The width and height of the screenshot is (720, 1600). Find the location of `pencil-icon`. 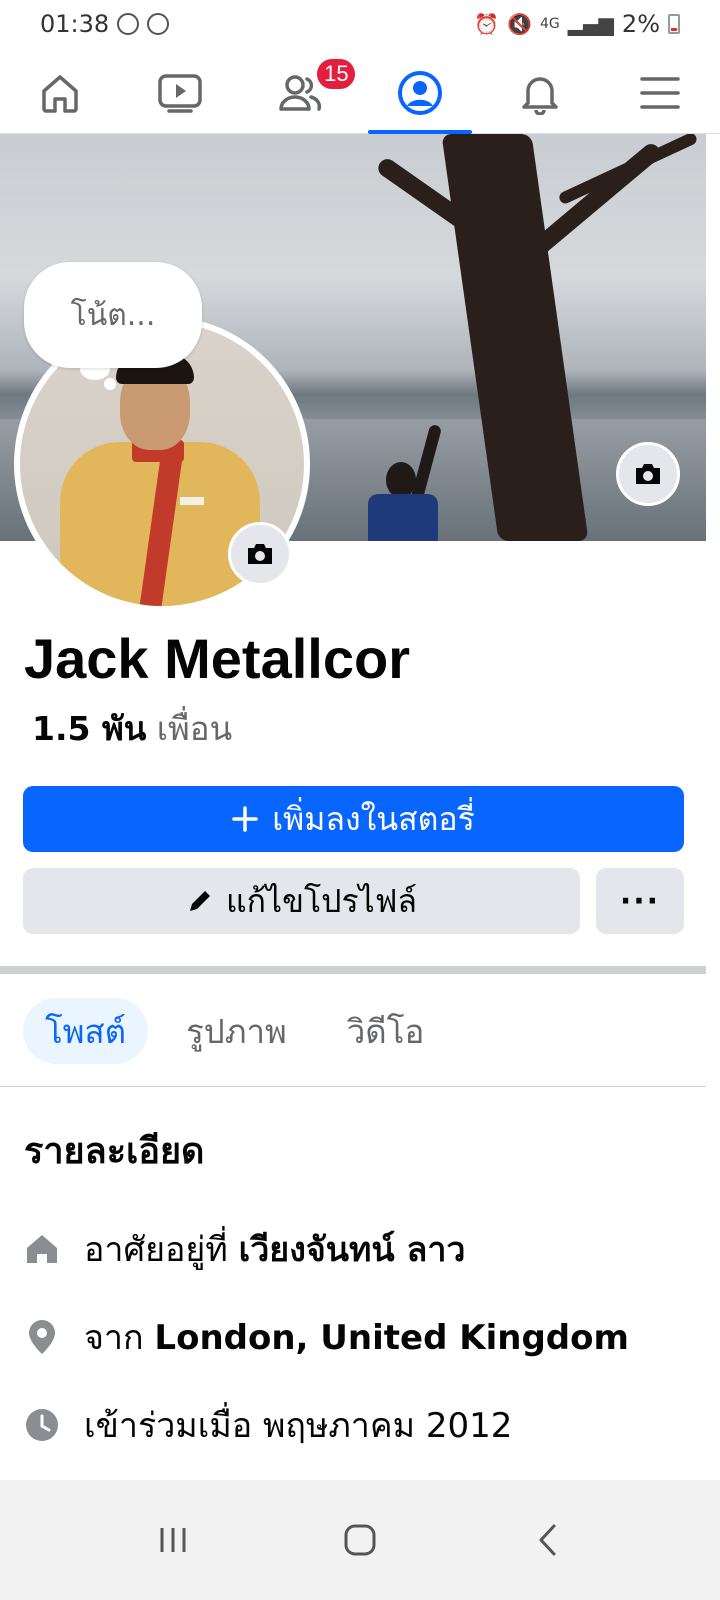

pencil-icon is located at coordinates (199, 901).